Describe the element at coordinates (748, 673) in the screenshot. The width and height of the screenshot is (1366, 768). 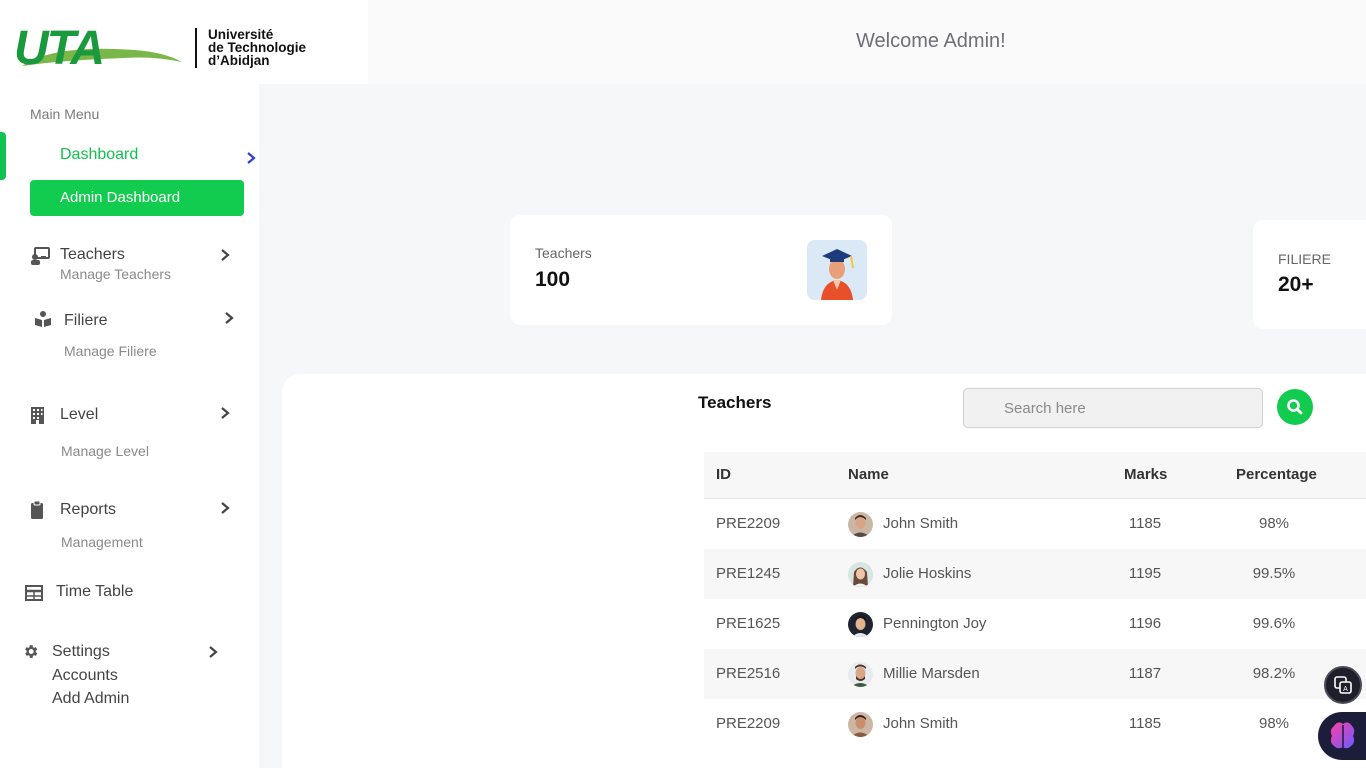
I see `cell-id: PRE2516` at that location.